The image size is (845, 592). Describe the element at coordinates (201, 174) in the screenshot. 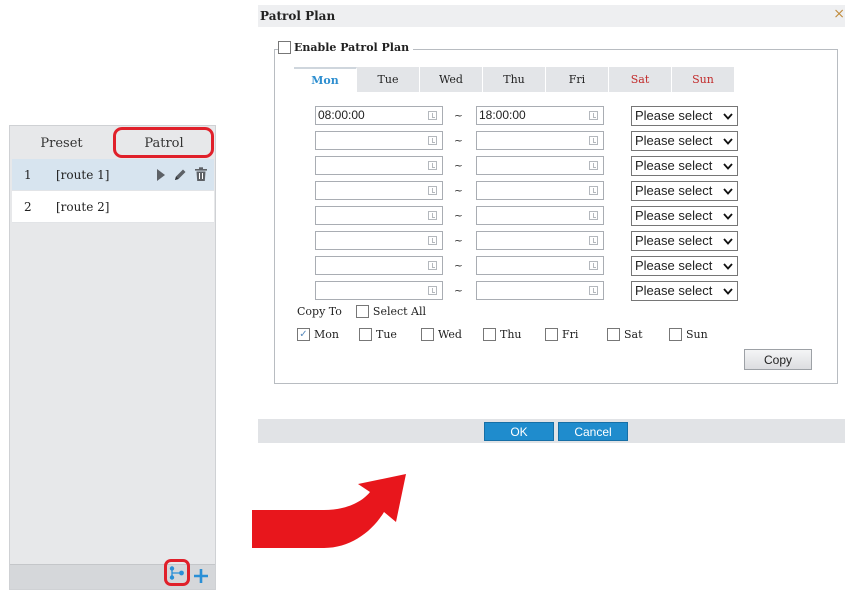

I see `trash-icon` at that location.